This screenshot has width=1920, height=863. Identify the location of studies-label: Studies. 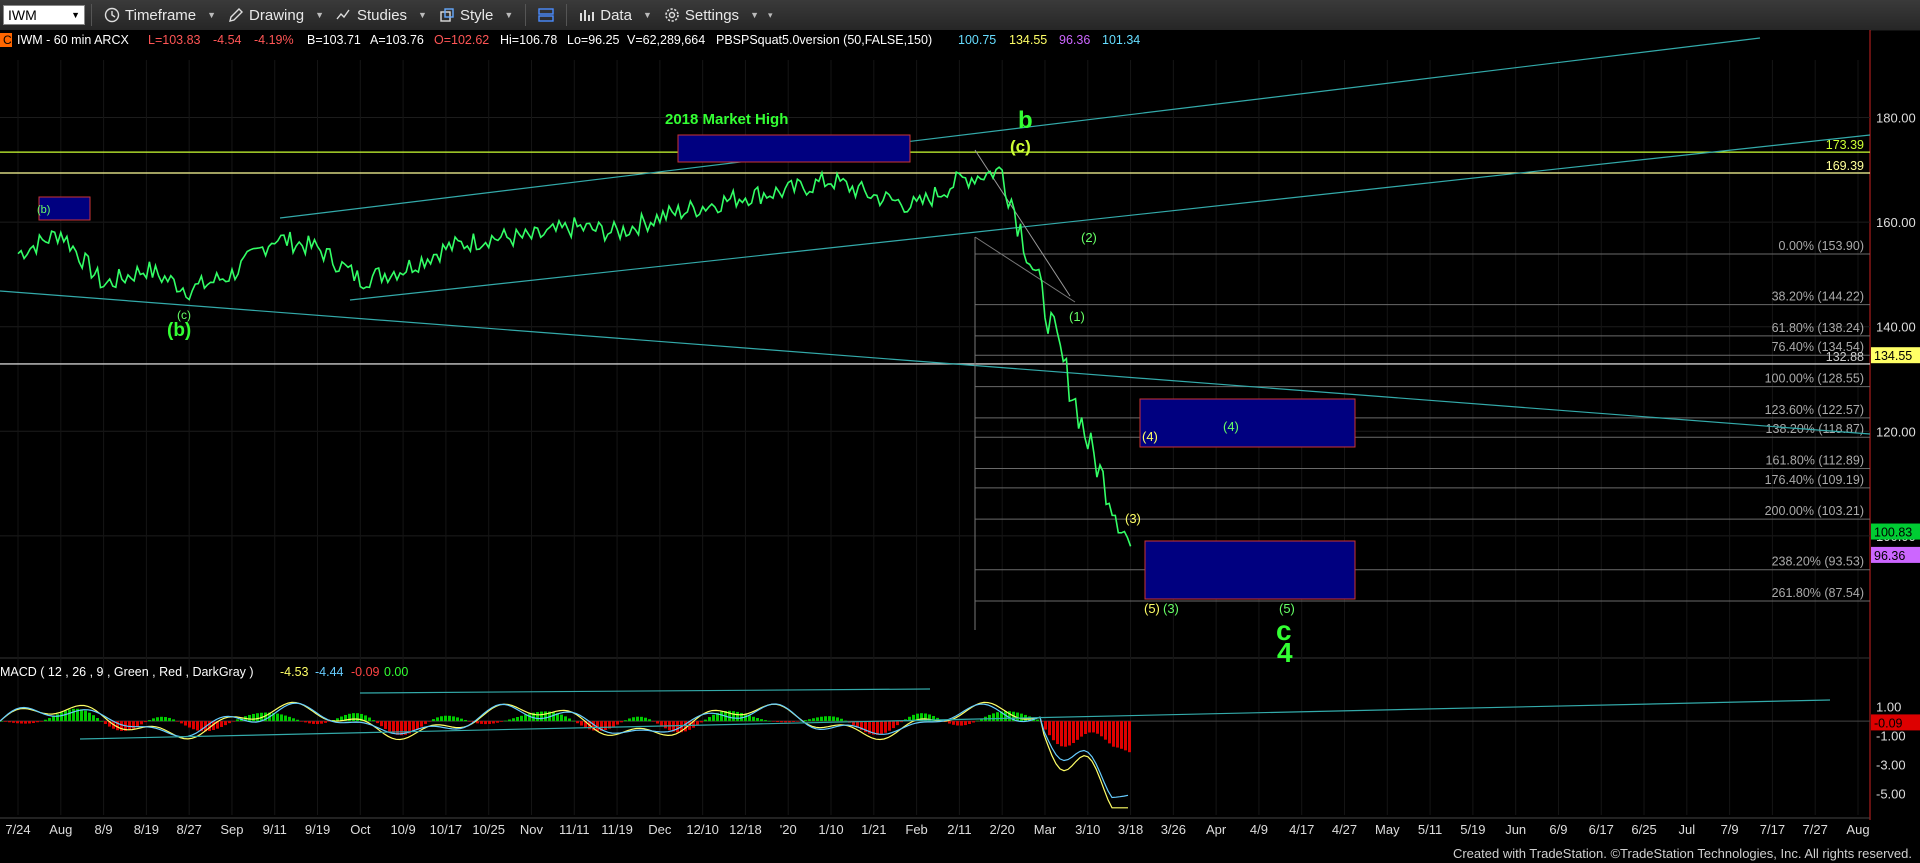
(382, 15).